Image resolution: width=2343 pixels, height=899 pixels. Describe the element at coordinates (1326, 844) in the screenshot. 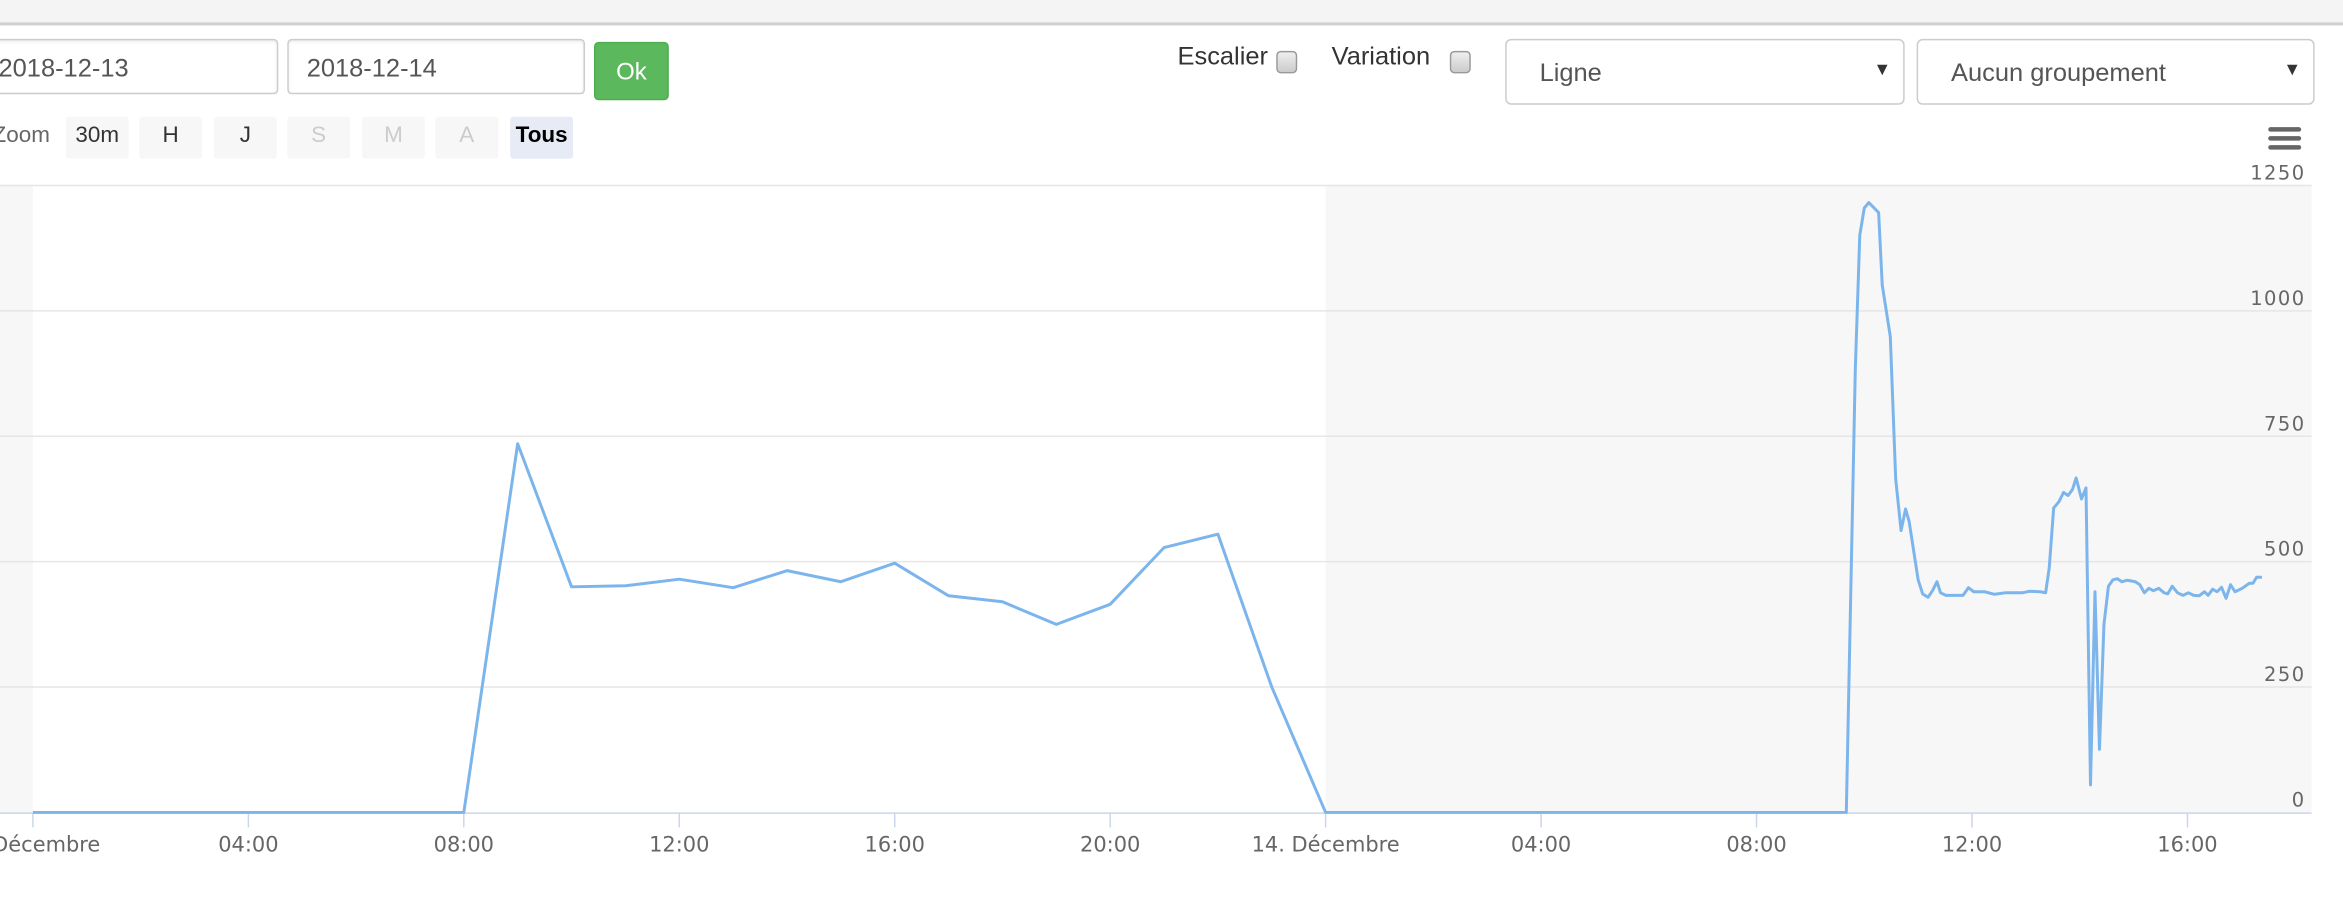

I see `x-tick-label: 14. Décembre` at that location.